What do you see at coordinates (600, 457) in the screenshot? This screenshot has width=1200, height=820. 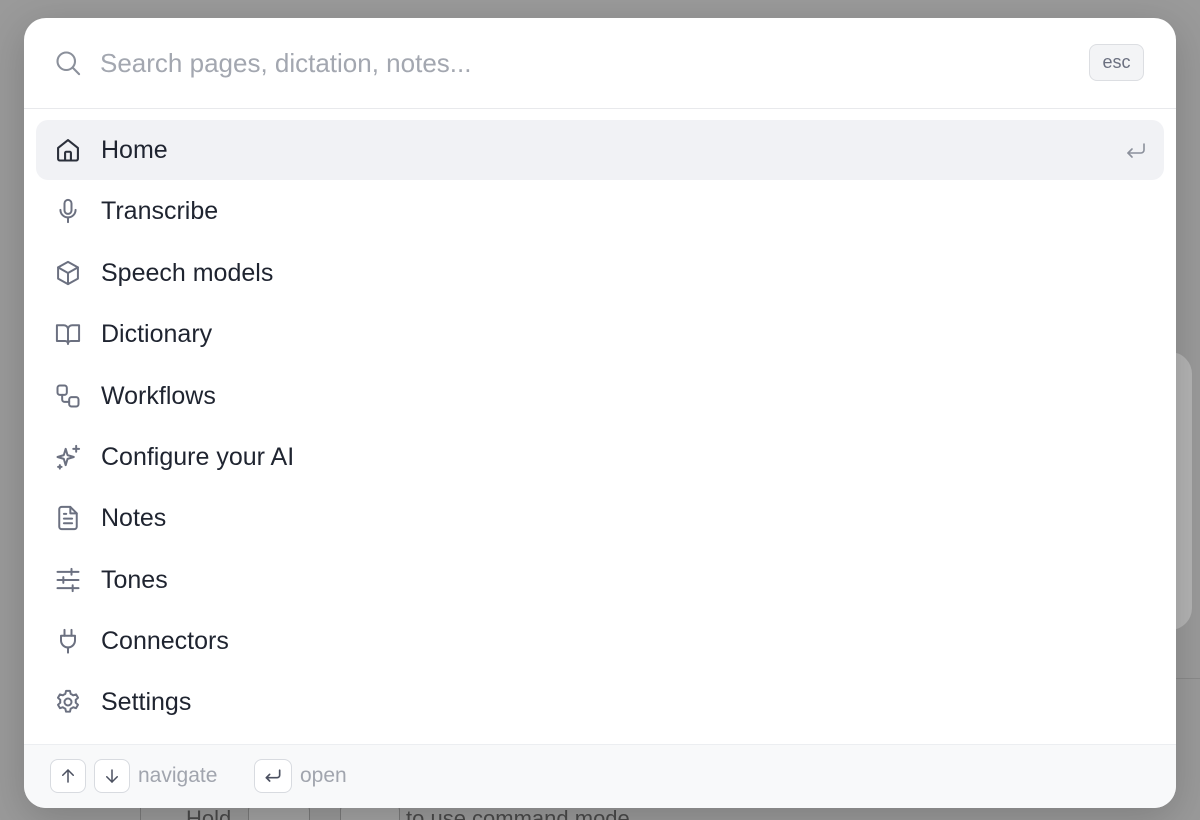 I see `command-item-configure-ai: Configure your AI` at bounding box center [600, 457].